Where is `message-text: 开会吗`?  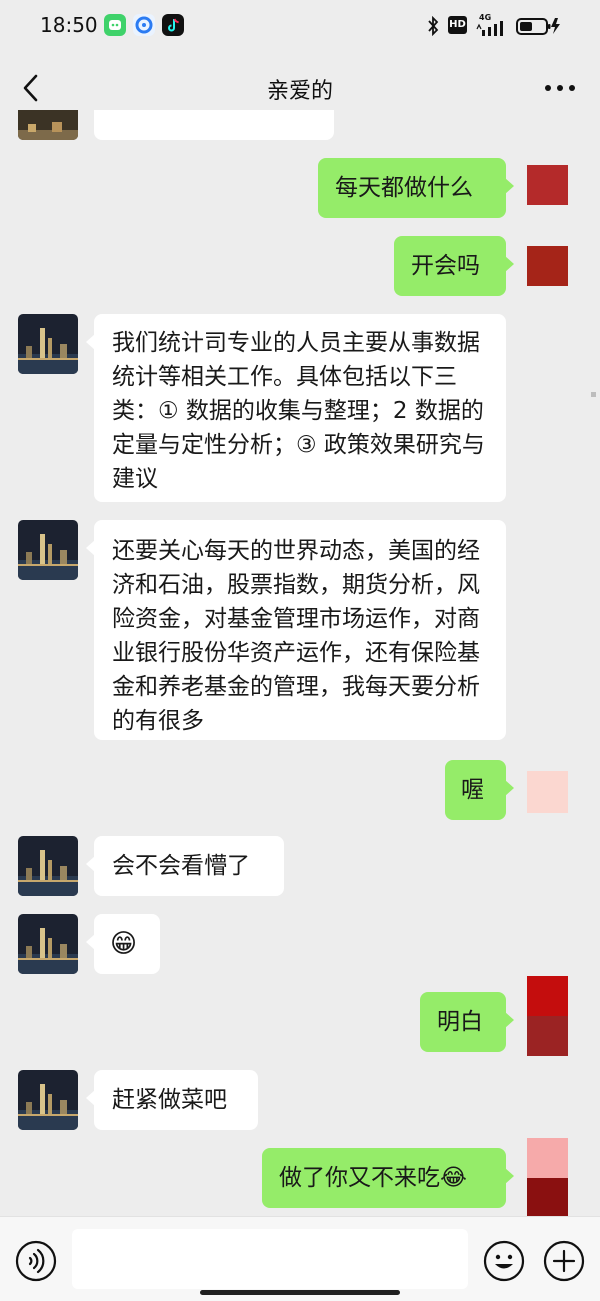
message-text: 开会吗 is located at coordinates (445, 266).